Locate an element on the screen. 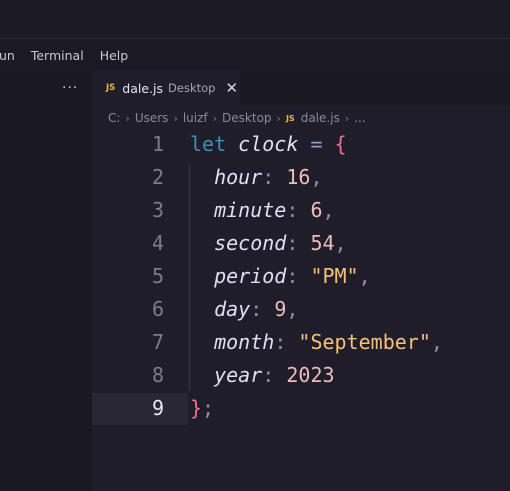 The height and width of the screenshot is (491, 510). line-number: 7 is located at coordinates (157, 342).